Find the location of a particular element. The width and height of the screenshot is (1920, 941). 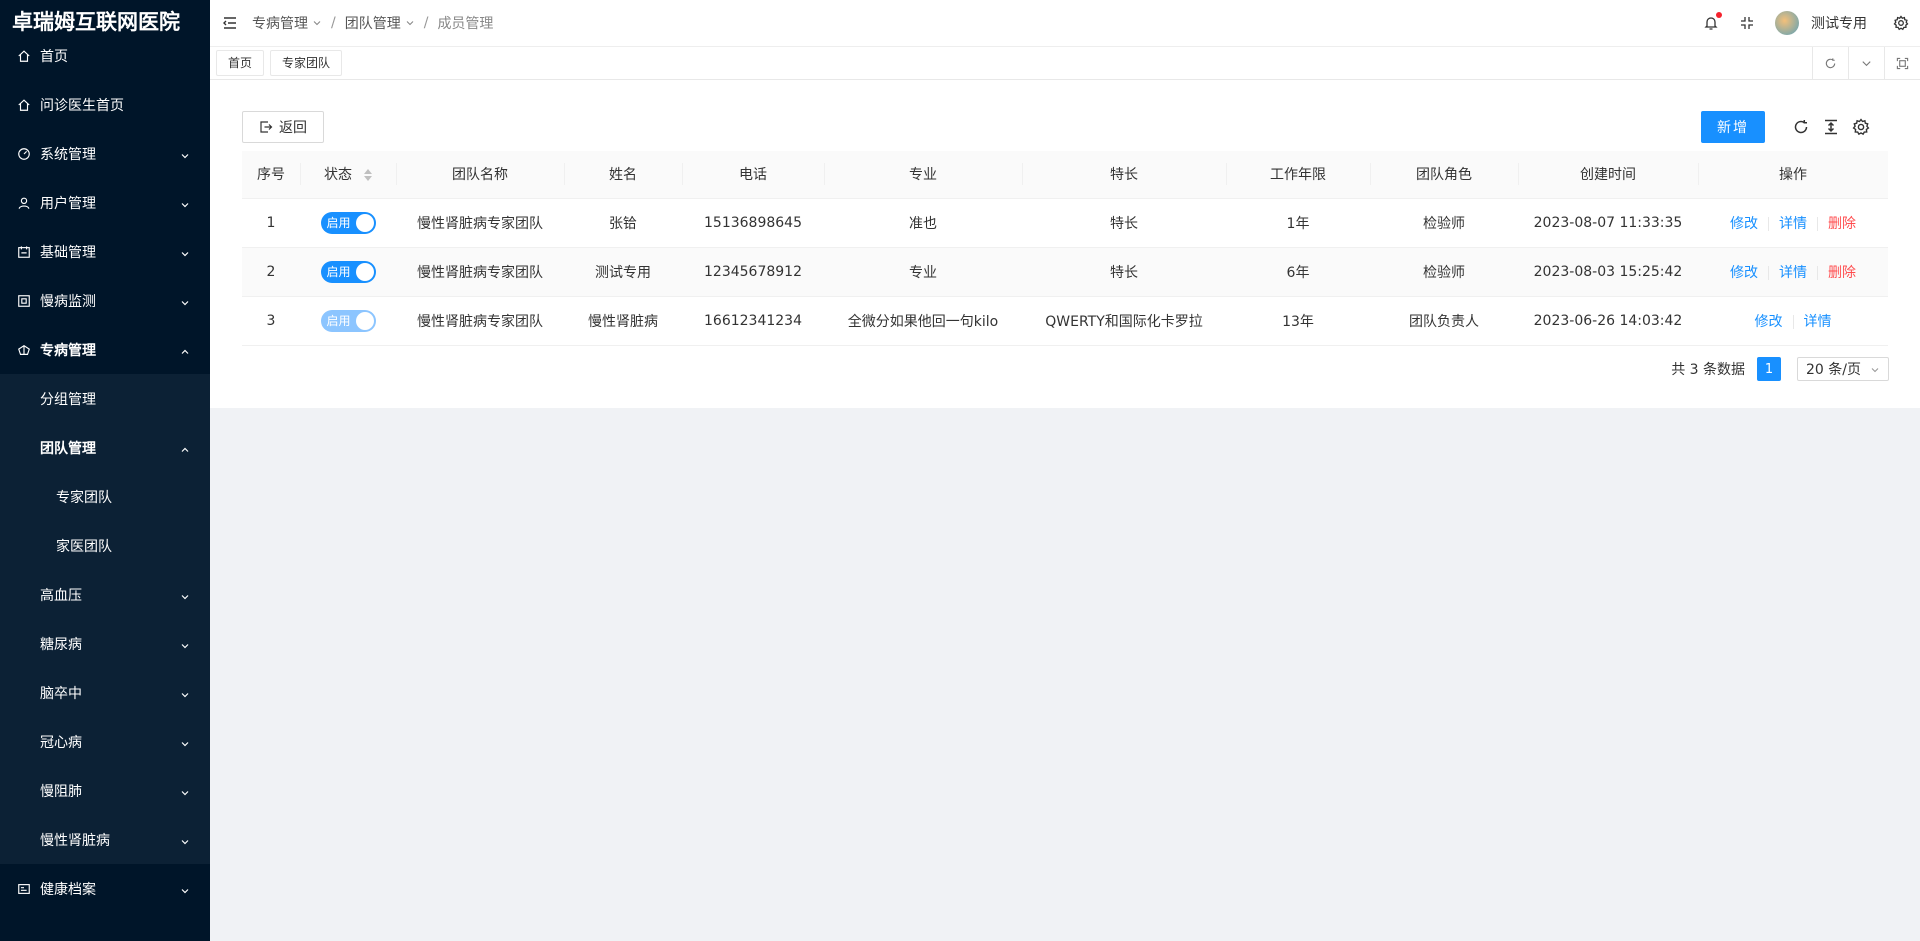

sidebar-item-basic: 基础管理 is located at coordinates (105, 251).